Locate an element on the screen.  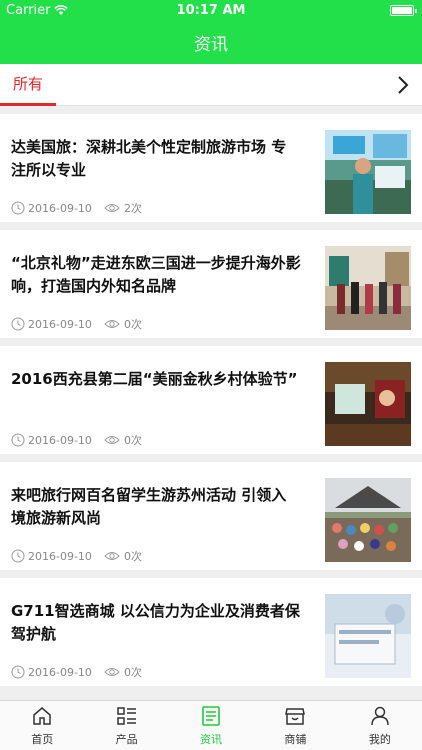
tab-products-label: 产品 is located at coordinates (126, 739).